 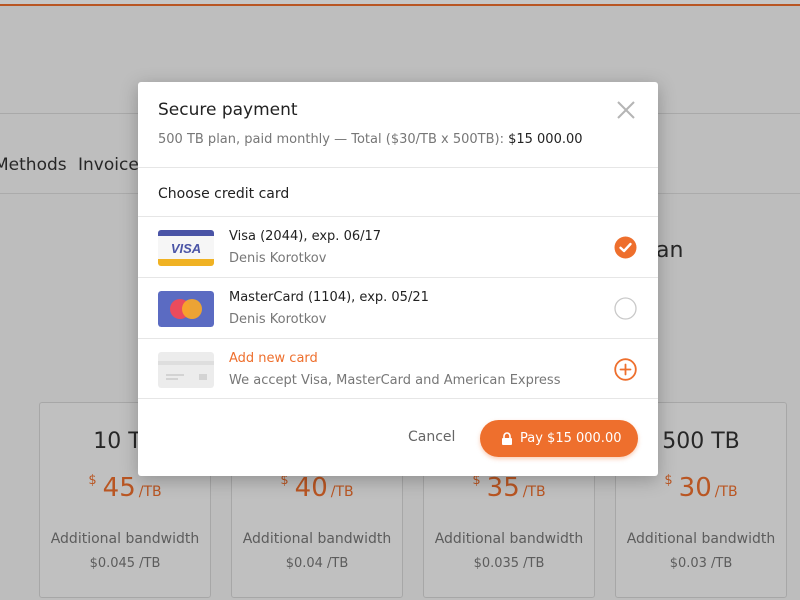 I want to click on card-title: Visa (2044), exp. 06/17, so click(x=305, y=236).